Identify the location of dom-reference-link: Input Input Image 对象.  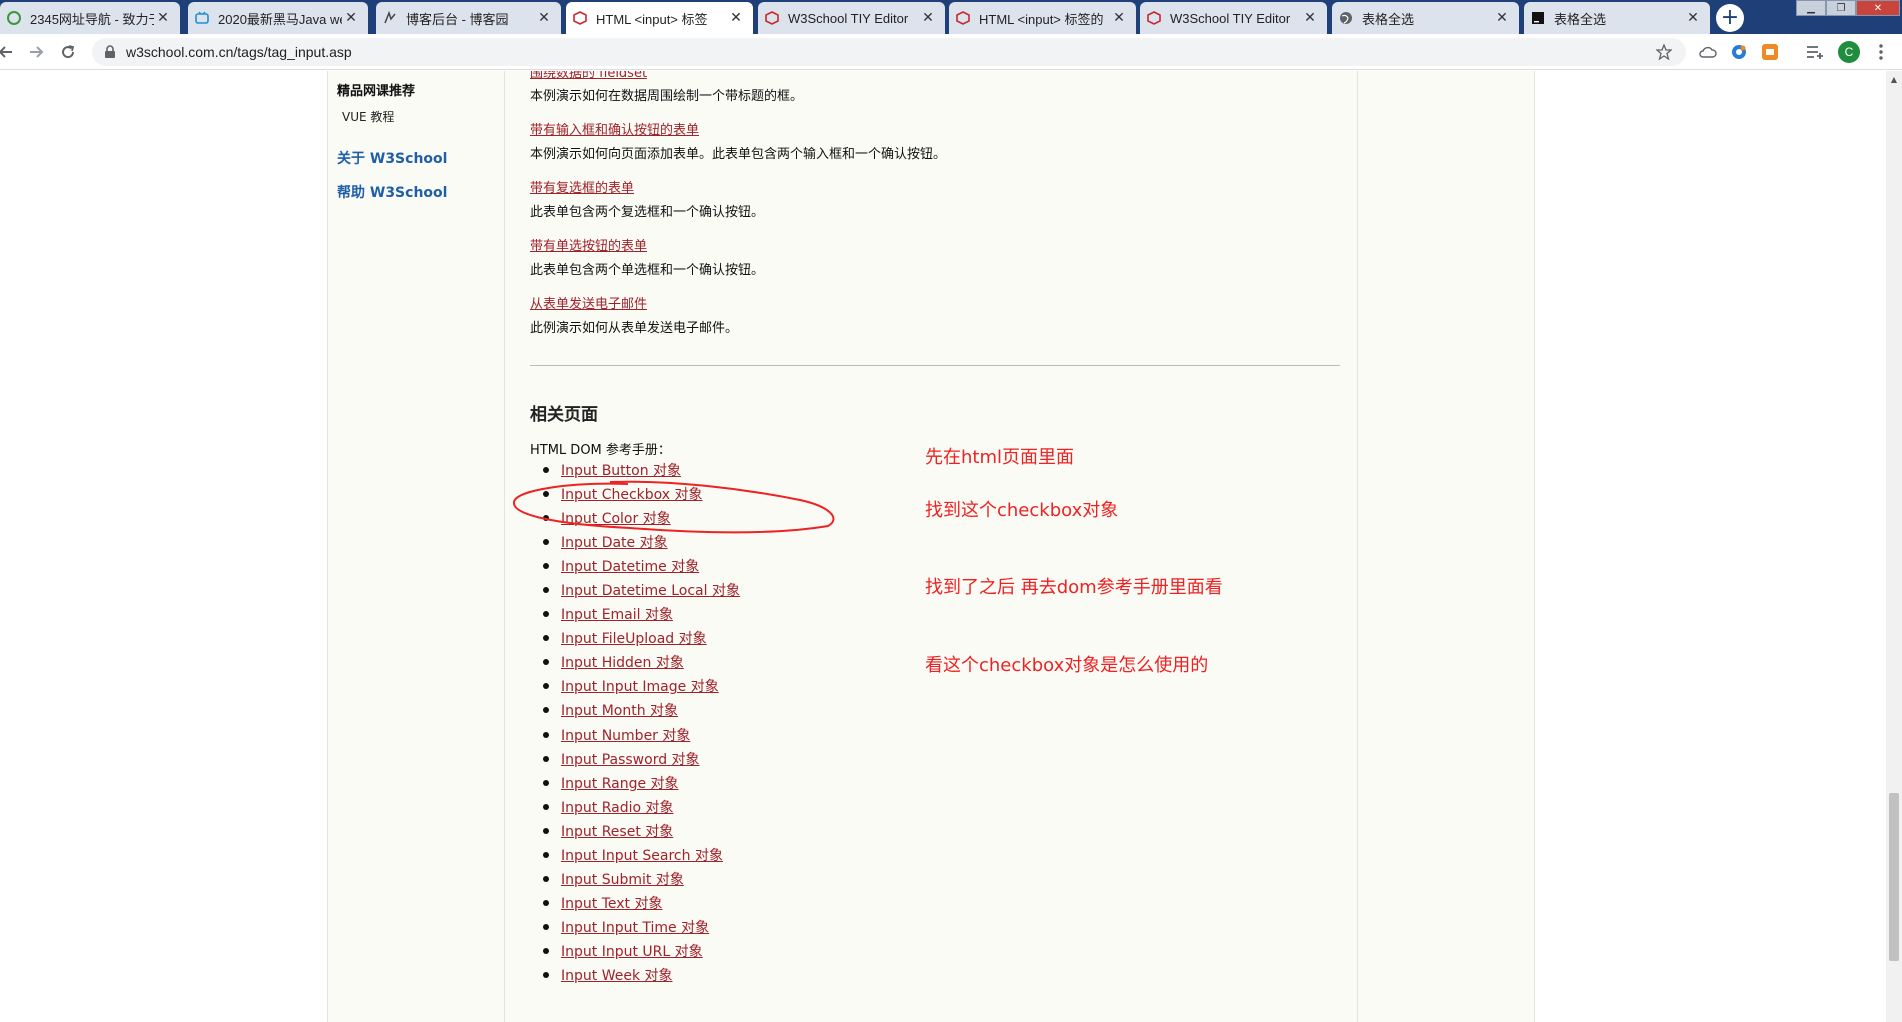
(640, 686).